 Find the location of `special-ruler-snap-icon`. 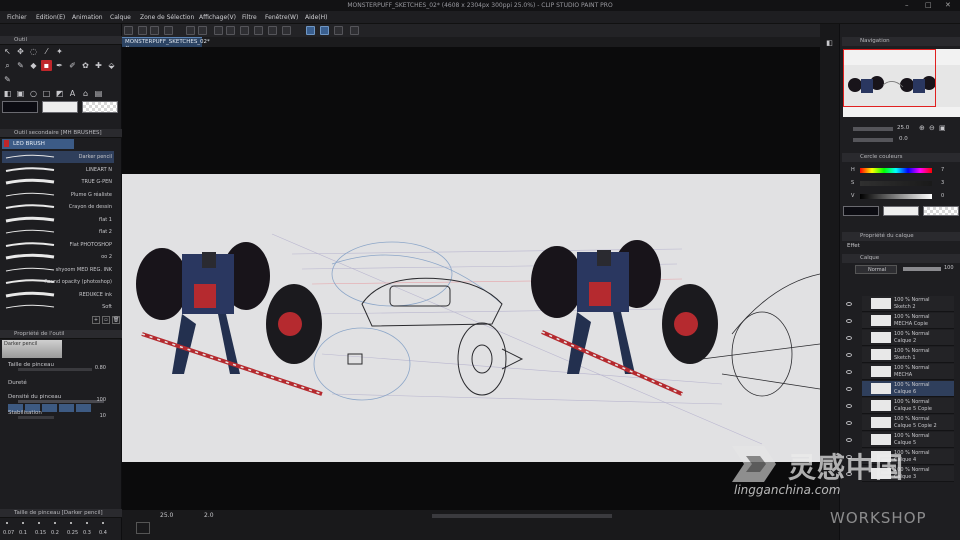

special-ruler-snap-icon is located at coordinates (324, 30).